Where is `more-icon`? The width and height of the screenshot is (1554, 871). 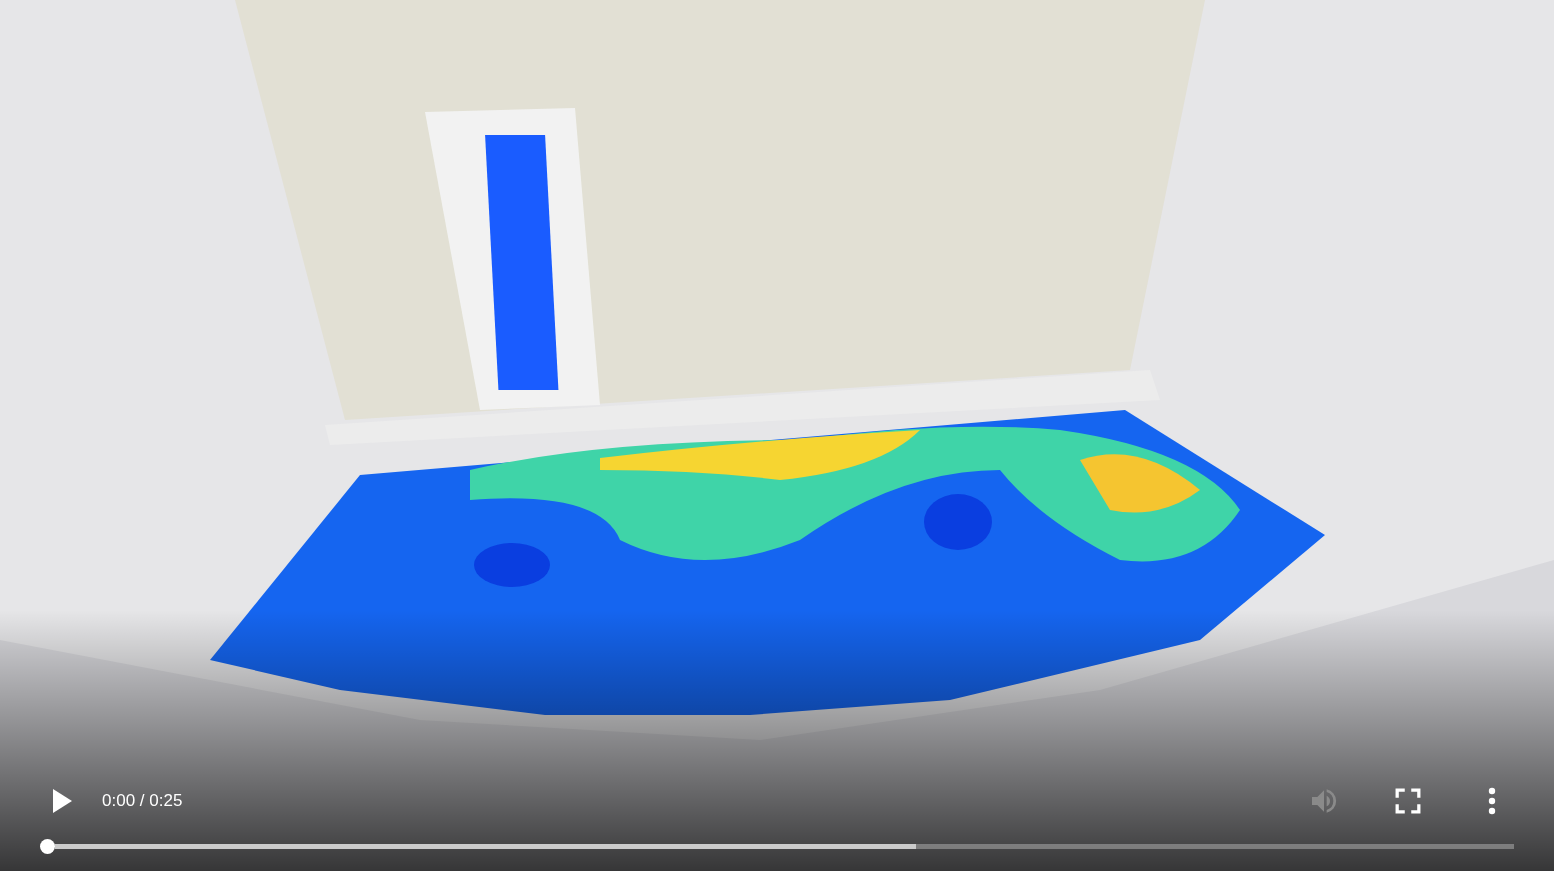
more-icon is located at coordinates (1492, 801).